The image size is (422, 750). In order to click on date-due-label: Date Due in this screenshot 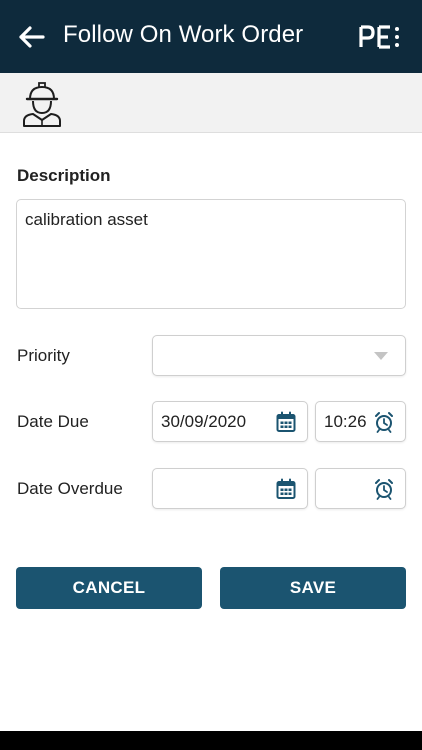, I will do `click(53, 421)`.